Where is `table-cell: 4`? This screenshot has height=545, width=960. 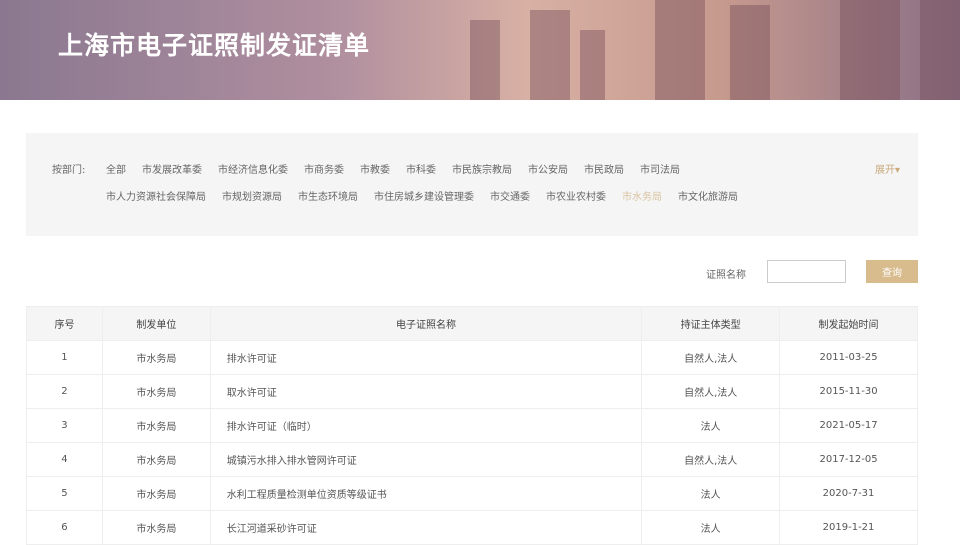 table-cell: 4 is located at coordinates (64, 459).